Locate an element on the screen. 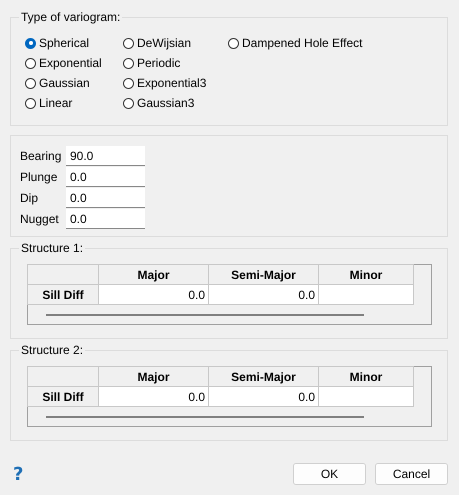  radio-option: DeWijsian is located at coordinates (175, 43).